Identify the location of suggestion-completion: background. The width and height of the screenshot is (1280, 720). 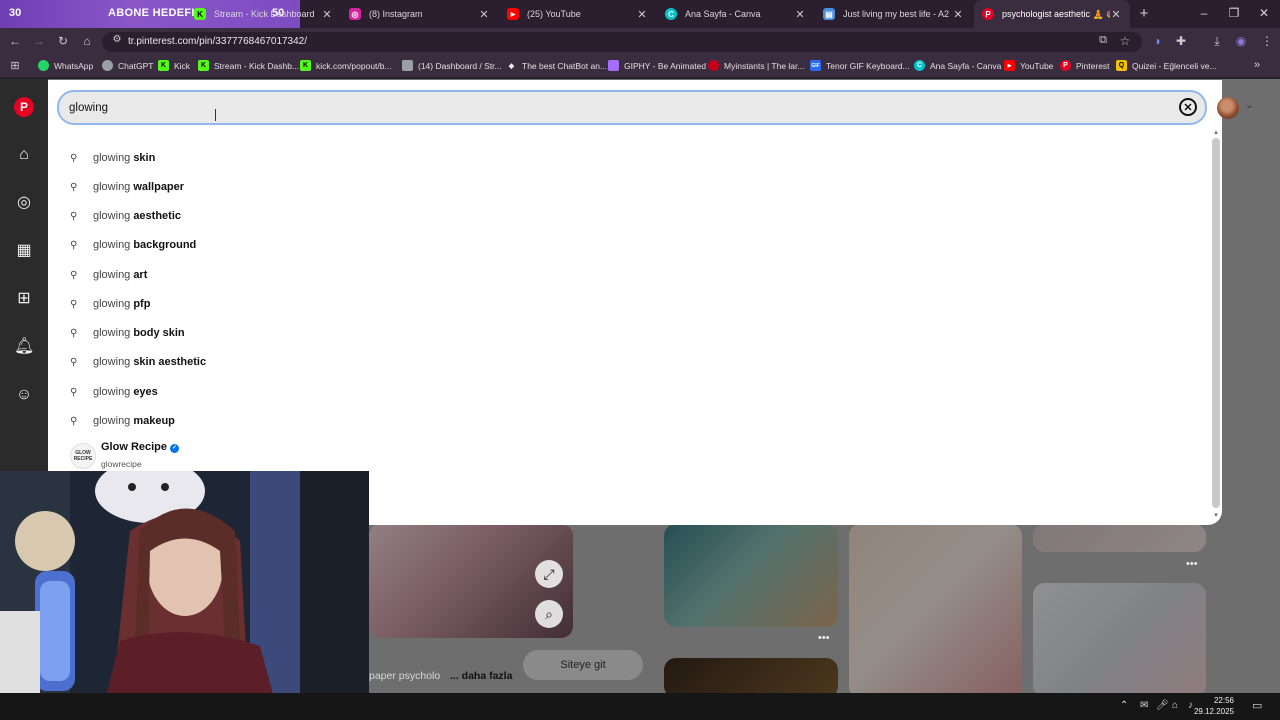
(165, 245).